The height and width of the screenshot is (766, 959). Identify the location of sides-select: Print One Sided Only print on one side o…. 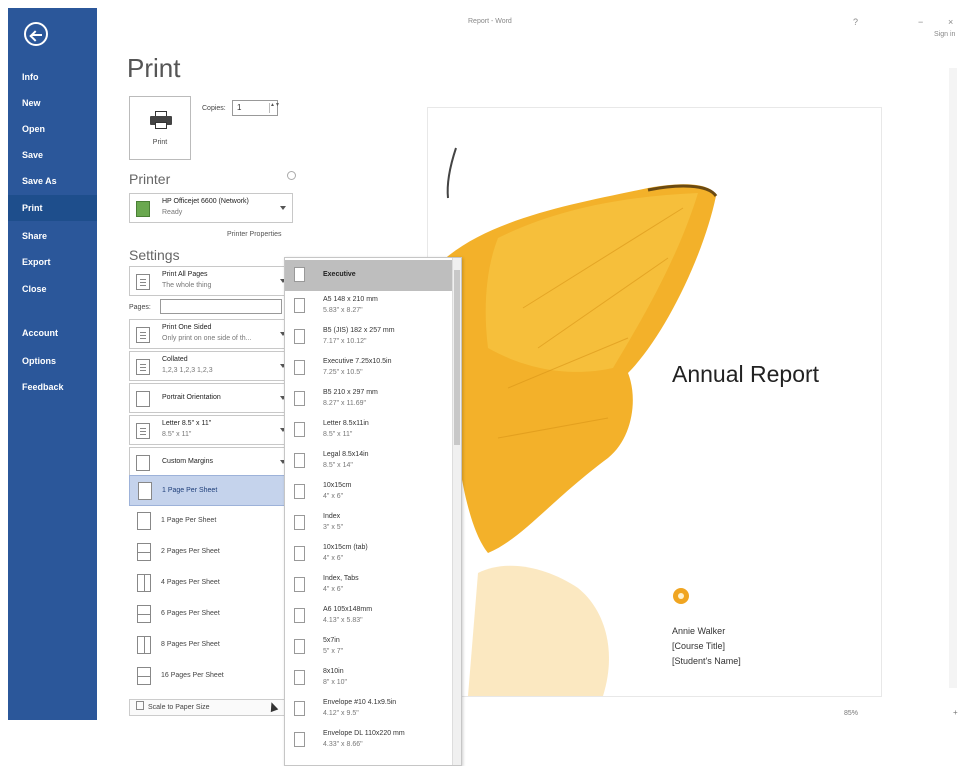
(211, 334).